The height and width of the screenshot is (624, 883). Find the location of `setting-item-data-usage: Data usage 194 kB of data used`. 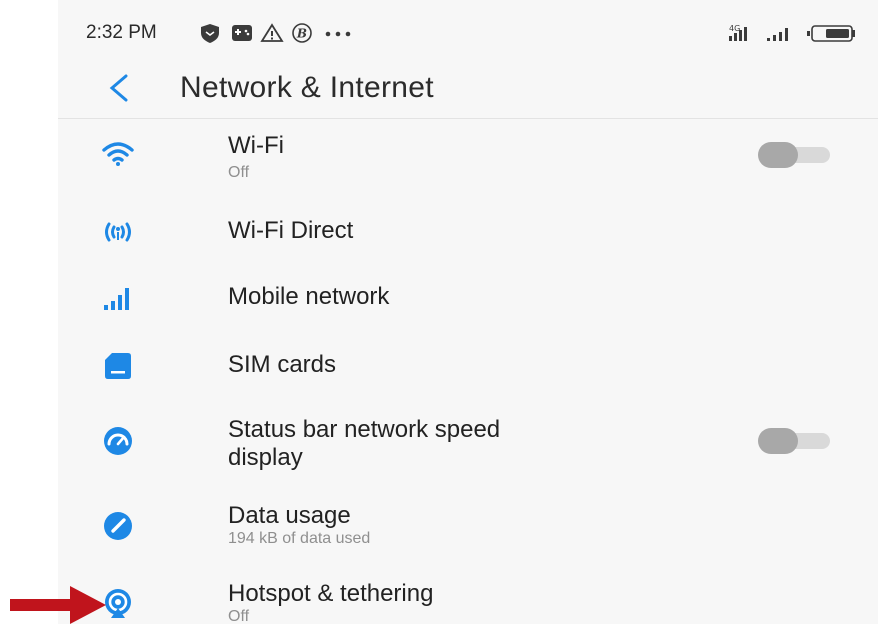

setting-item-data-usage: Data usage 194 kB of data used is located at coordinates (468, 527).